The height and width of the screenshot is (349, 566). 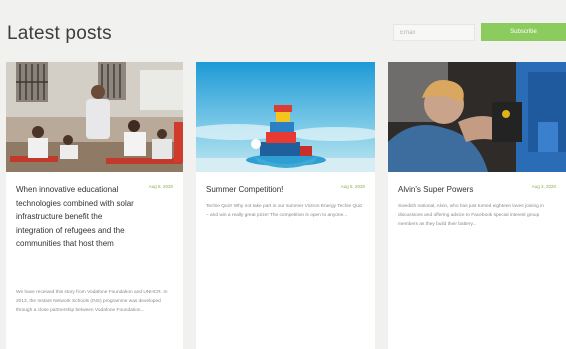 I want to click on post-title: Alvin's Super Powers, so click(x=457, y=190).